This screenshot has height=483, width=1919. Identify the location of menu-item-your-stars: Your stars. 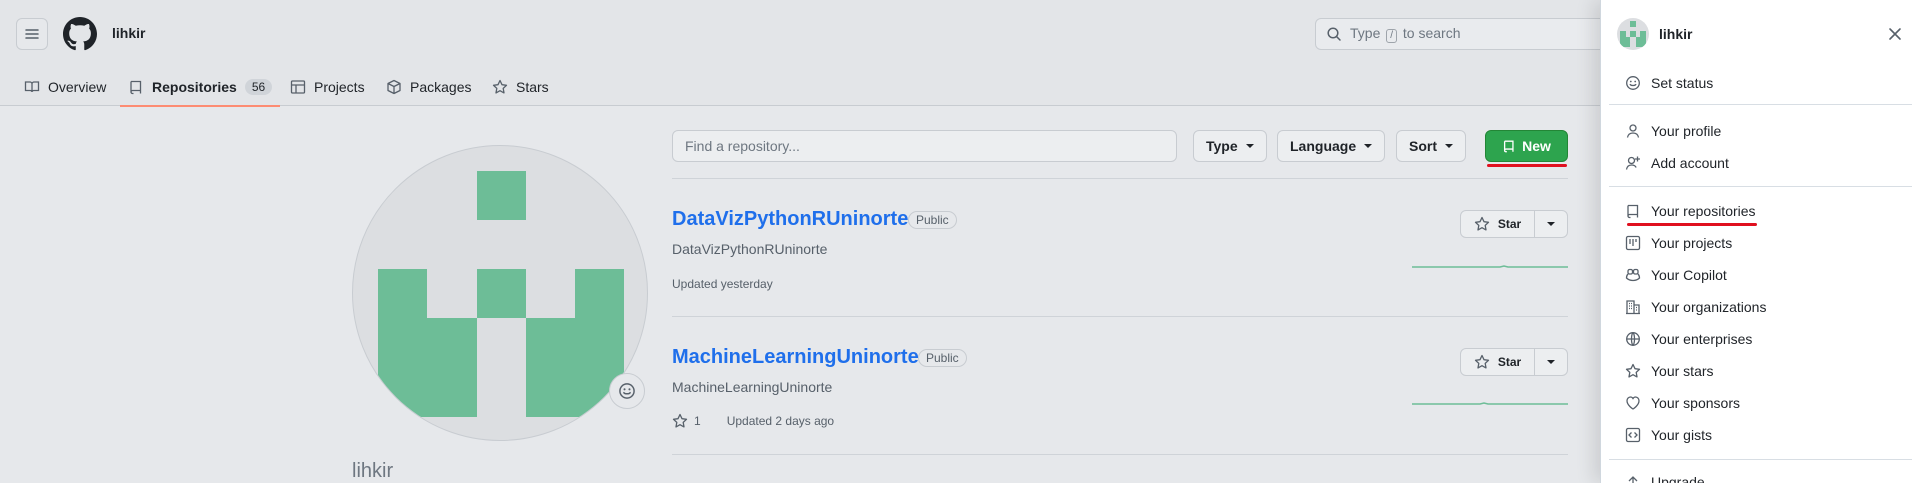
(1760, 371).